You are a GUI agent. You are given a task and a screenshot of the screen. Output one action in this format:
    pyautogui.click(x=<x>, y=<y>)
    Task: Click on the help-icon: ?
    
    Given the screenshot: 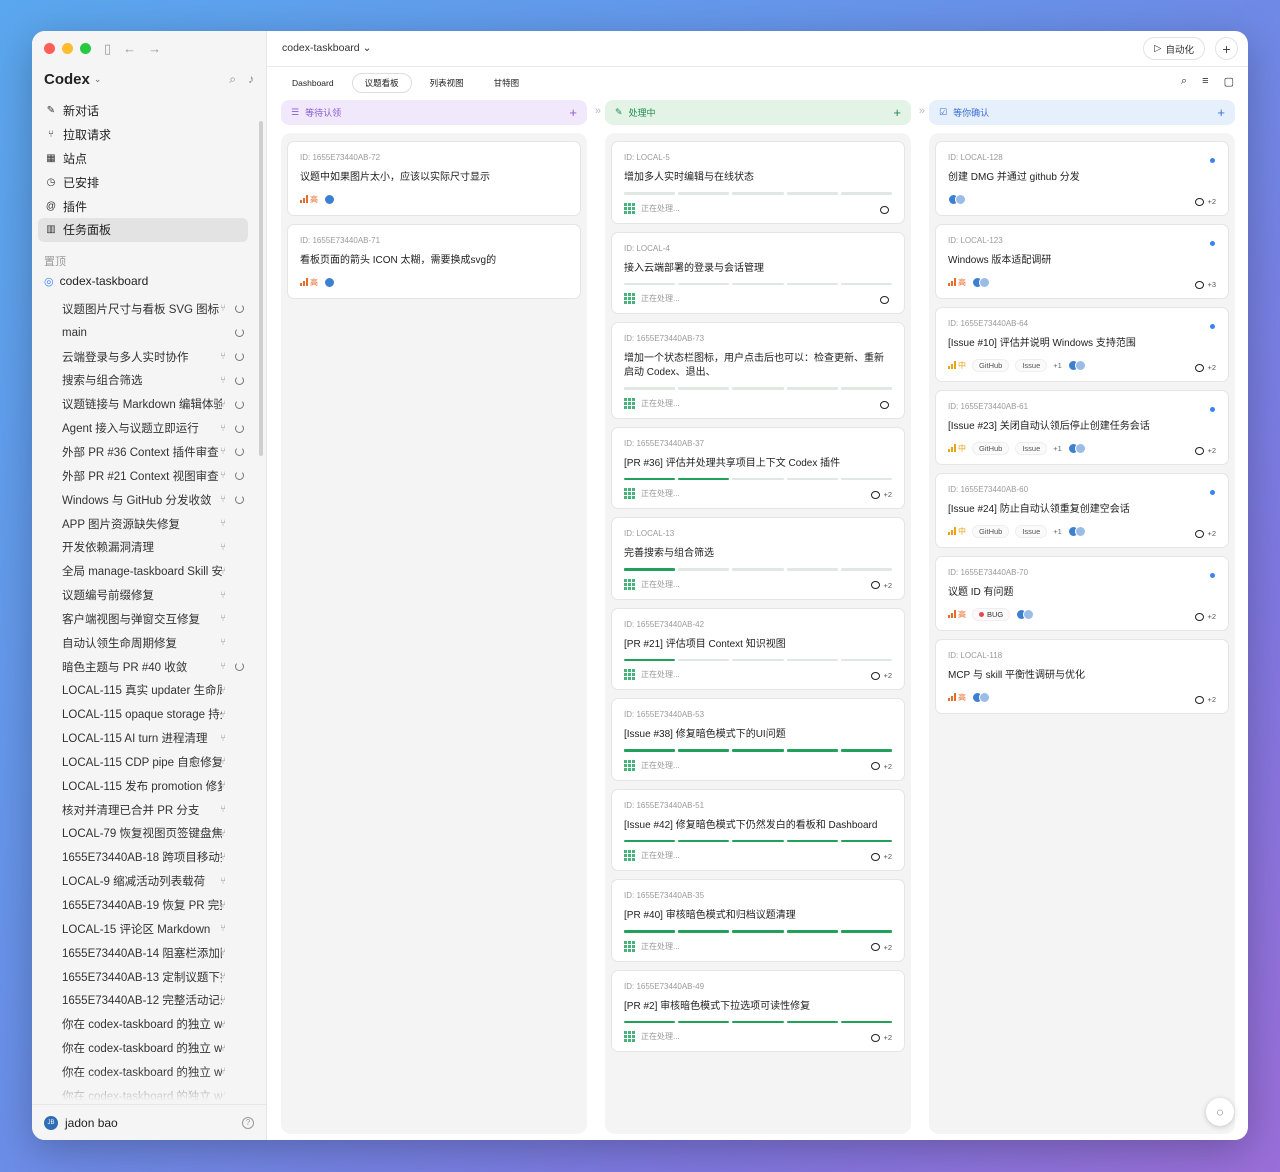 What is the action you would take?
    pyautogui.click(x=248, y=1122)
    